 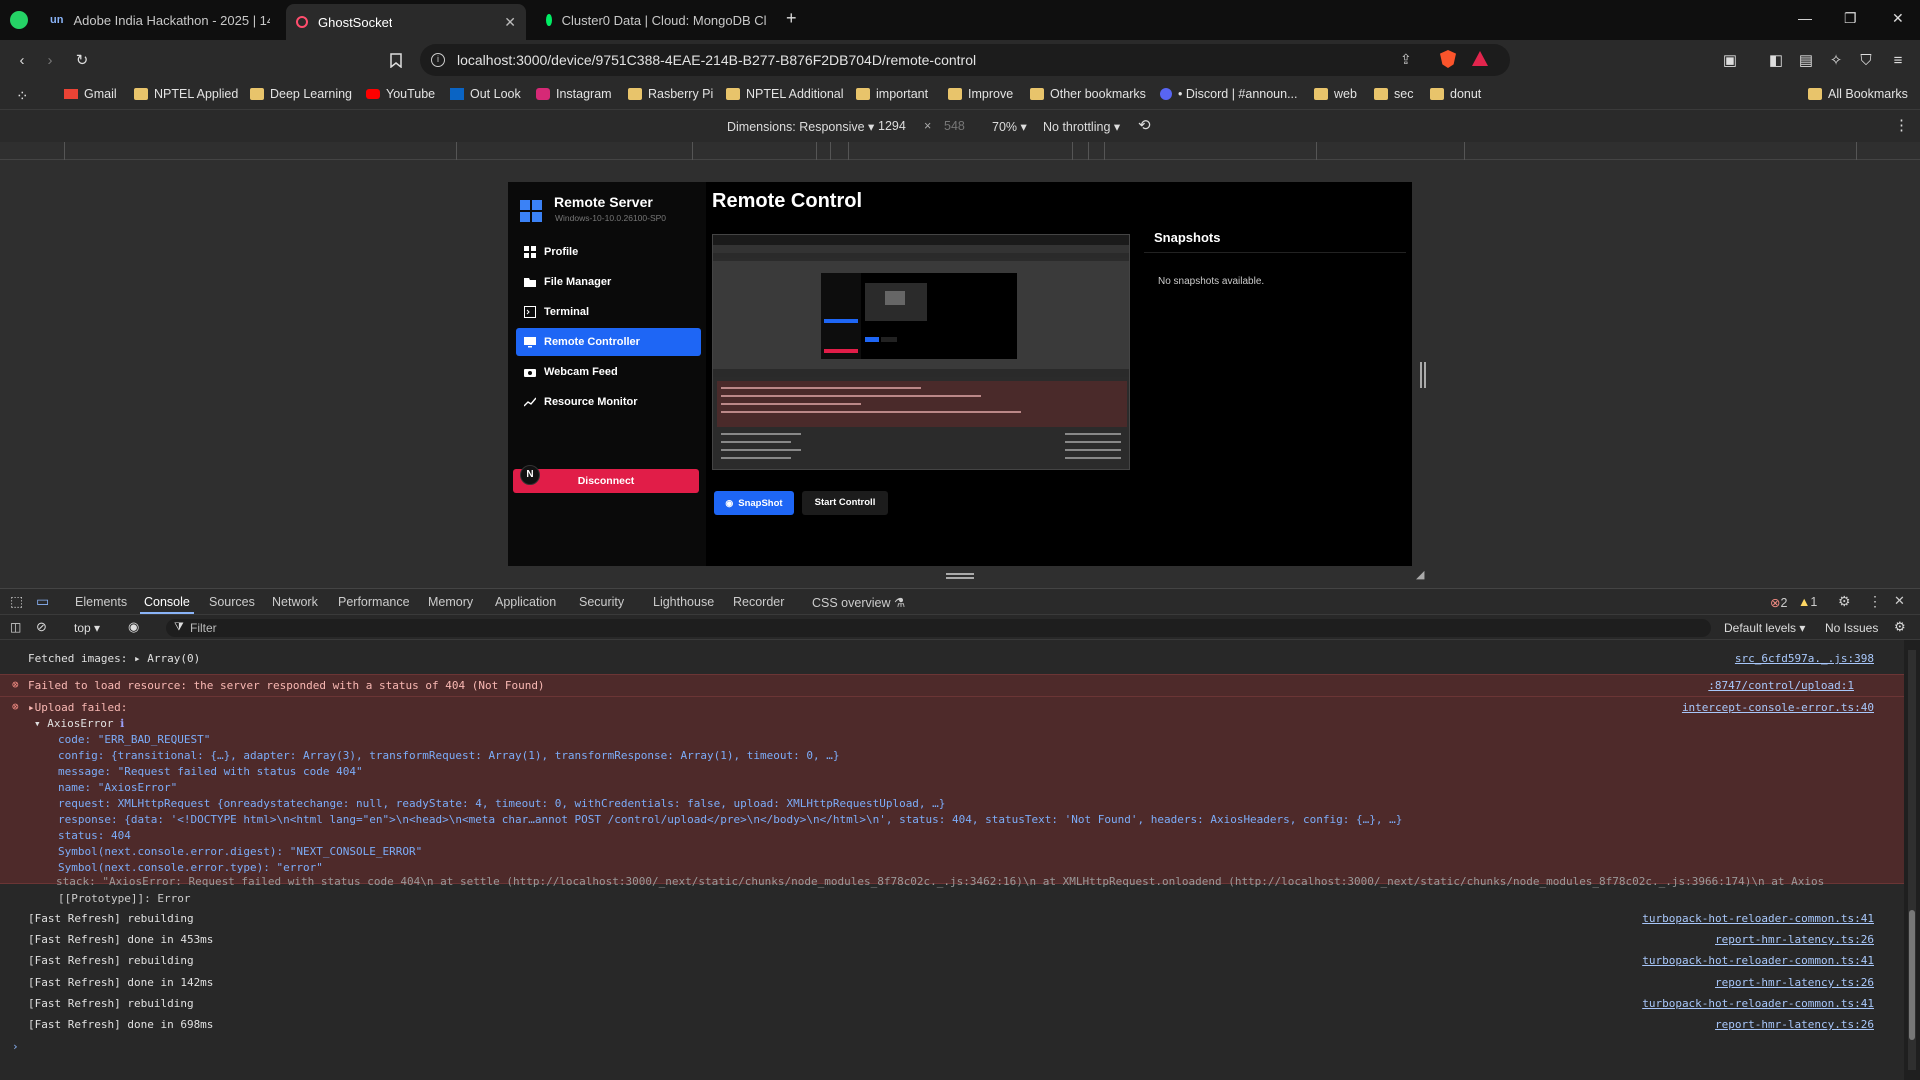 What do you see at coordinates (574, 94) in the screenshot?
I see `bookmark-instagram: Instagram` at bounding box center [574, 94].